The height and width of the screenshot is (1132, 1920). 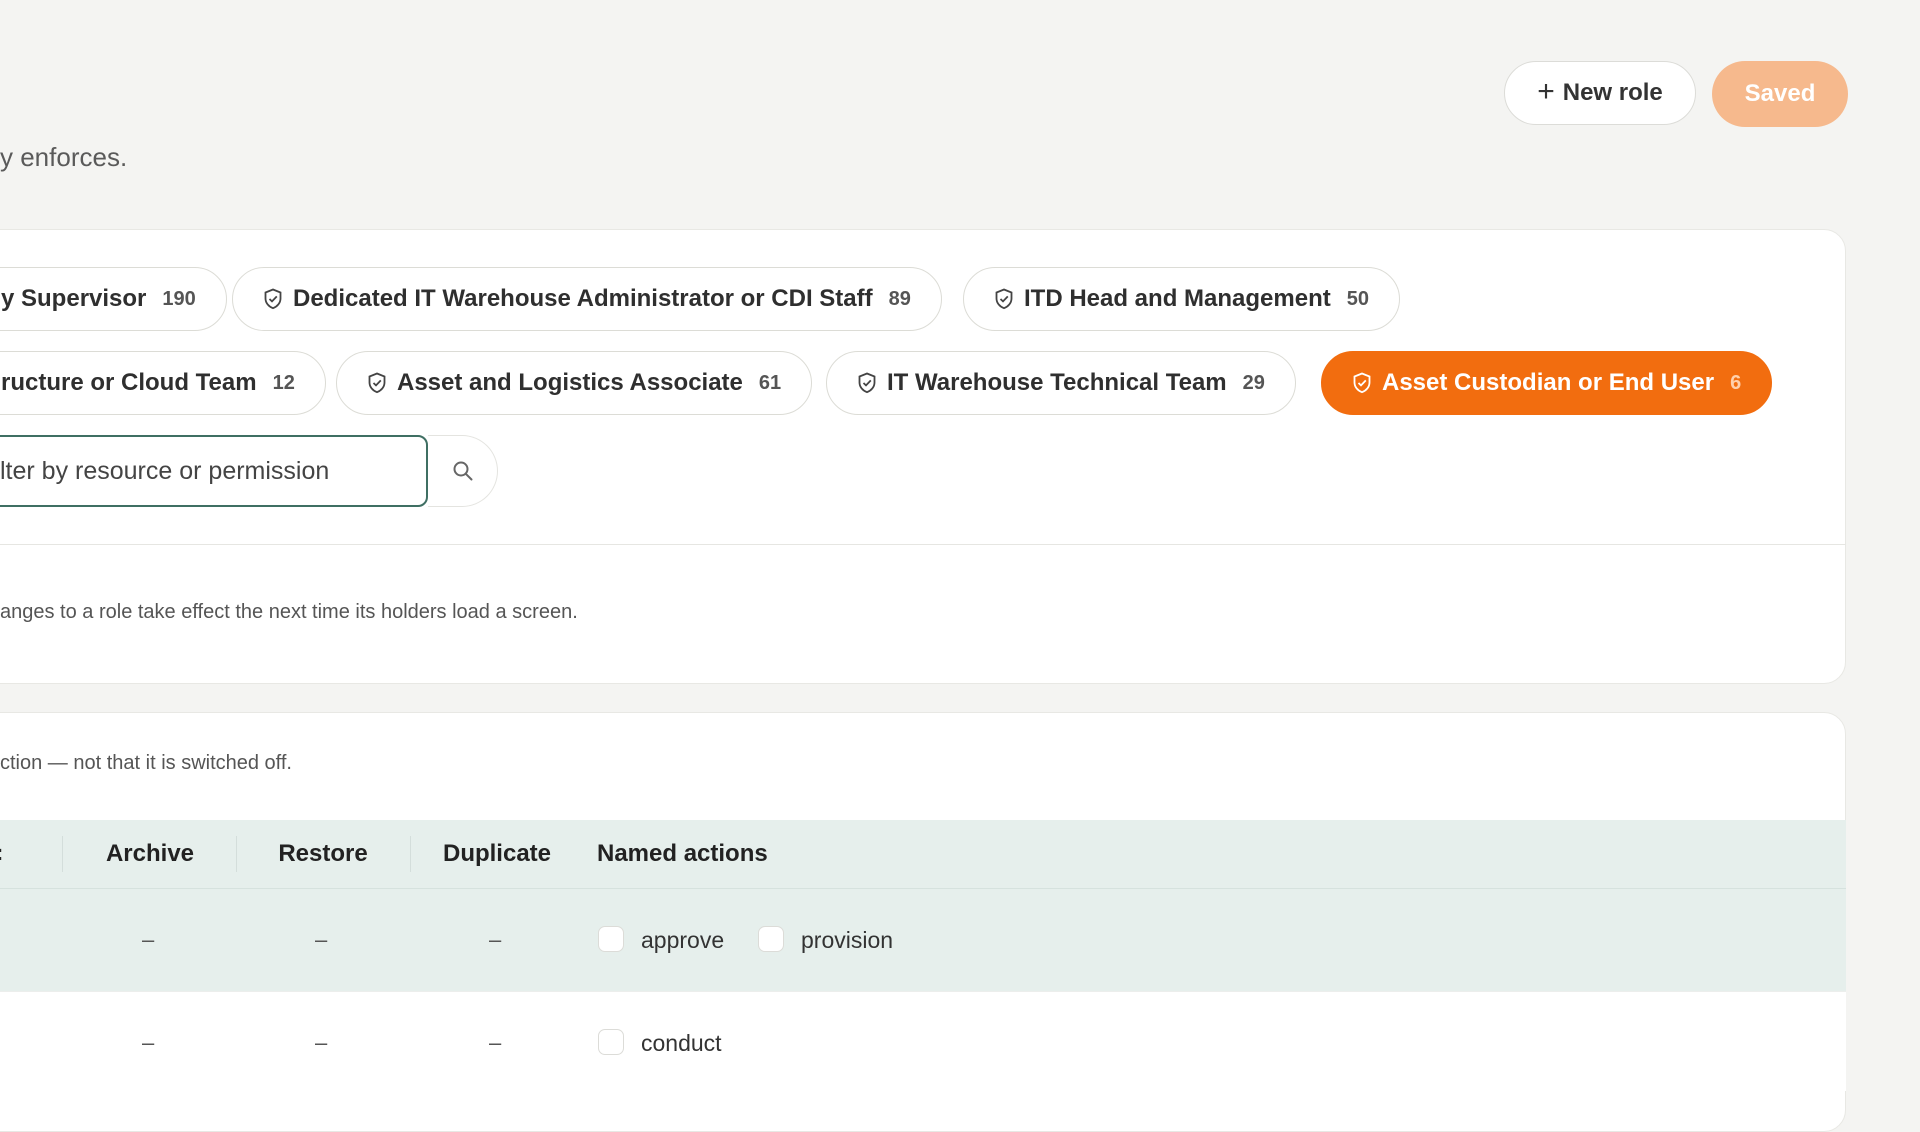 What do you see at coordinates (770, 382) in the screenshot?
I see `role-count: 61` at bounding box center [770, 382].